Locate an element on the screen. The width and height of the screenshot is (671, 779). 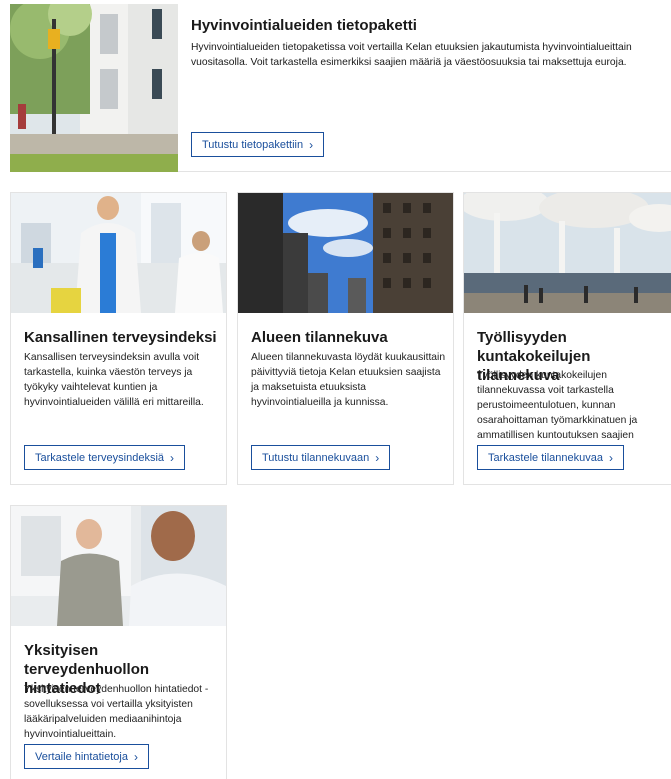
card-button: Tutustu tilannekuvaan › is located at coordinates (321, 457).